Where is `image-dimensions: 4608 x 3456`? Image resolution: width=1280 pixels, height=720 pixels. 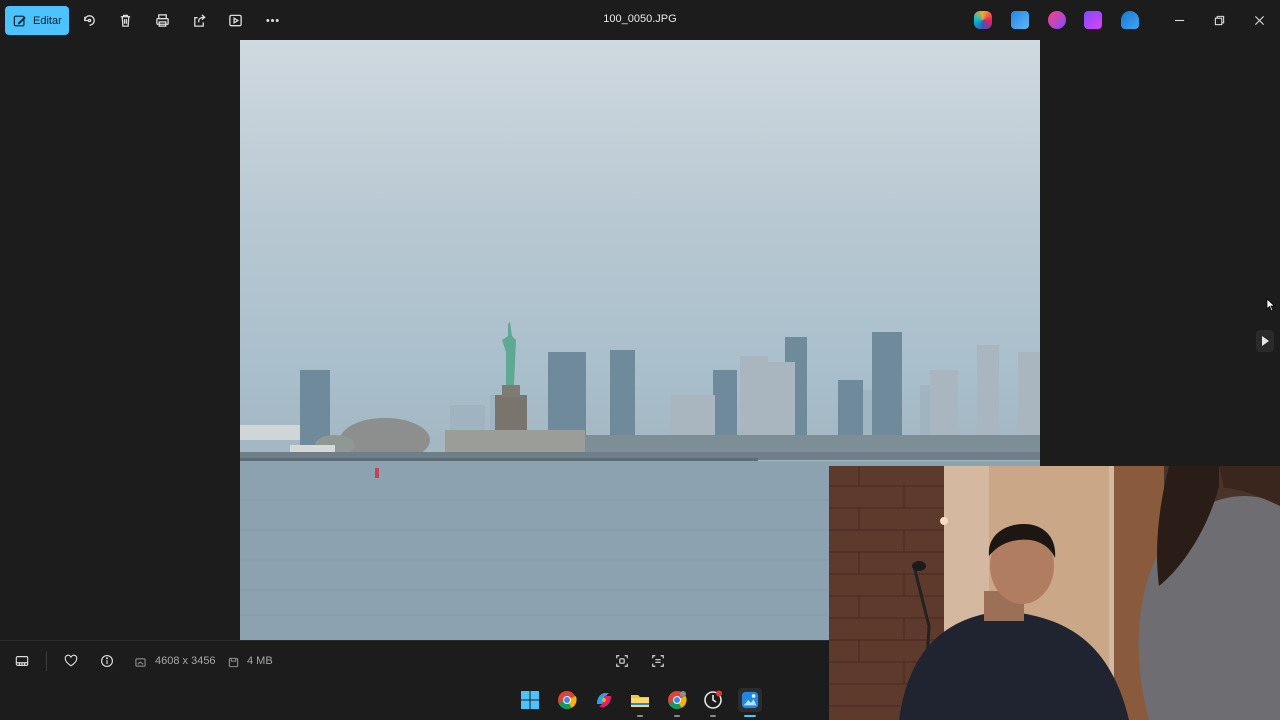
image-dimensions: 4608 x 3456 is located at coordinates (185, 661).